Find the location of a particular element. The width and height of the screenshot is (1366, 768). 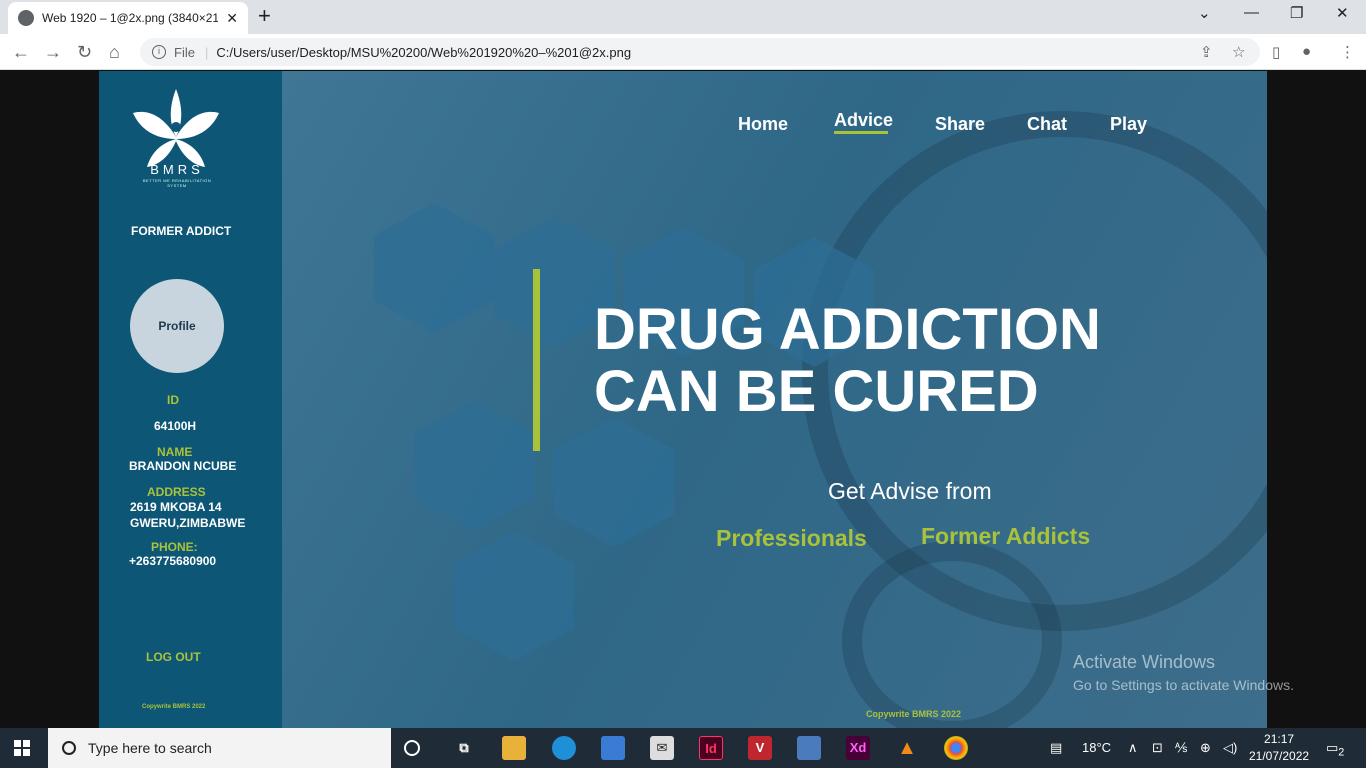

new-tab-button: + is located at coordinates (264, 16).